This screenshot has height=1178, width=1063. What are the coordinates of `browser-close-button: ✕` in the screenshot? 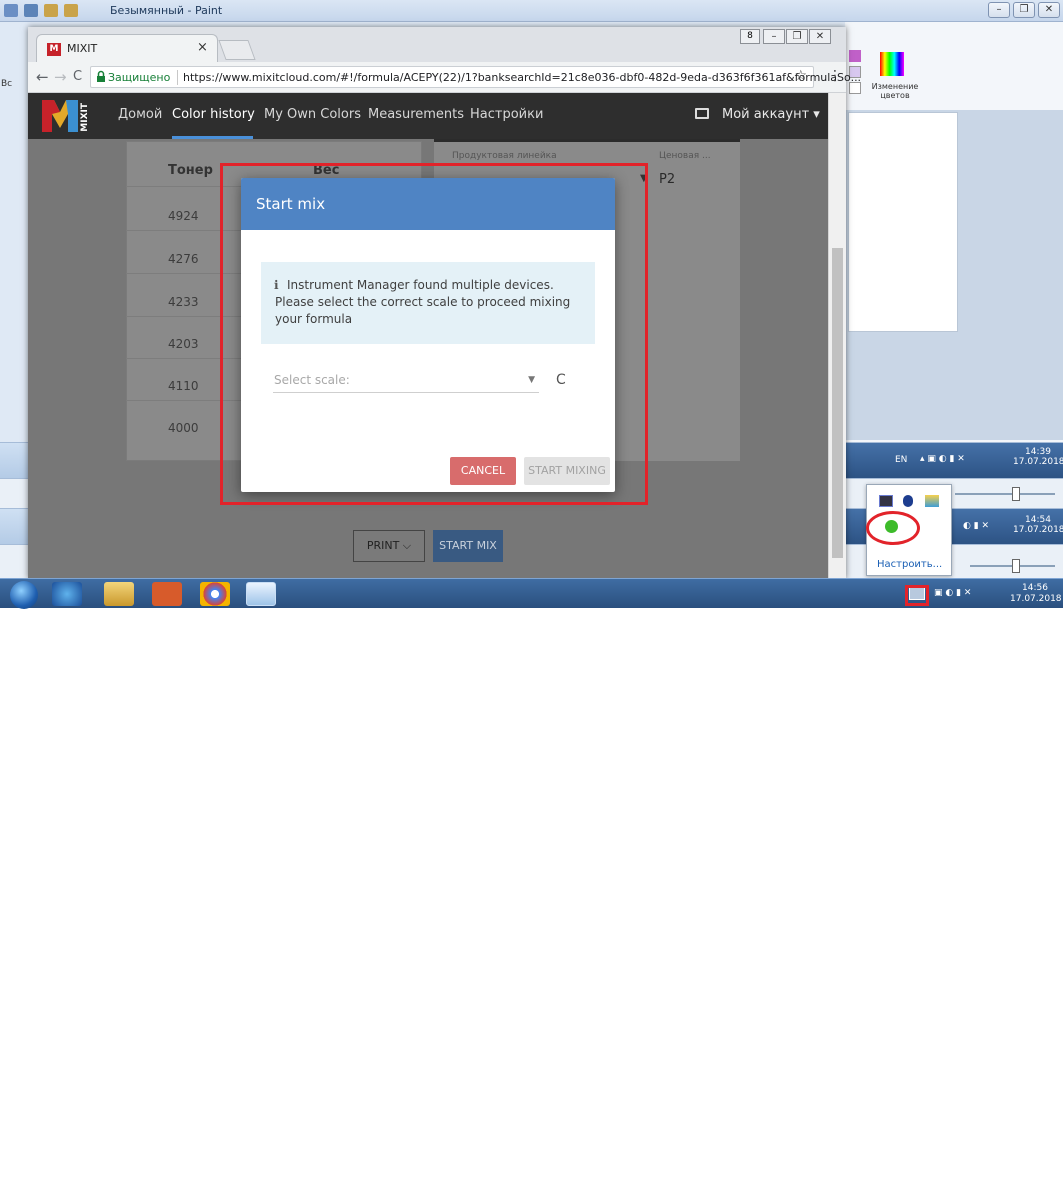 It's located at (820, 36).